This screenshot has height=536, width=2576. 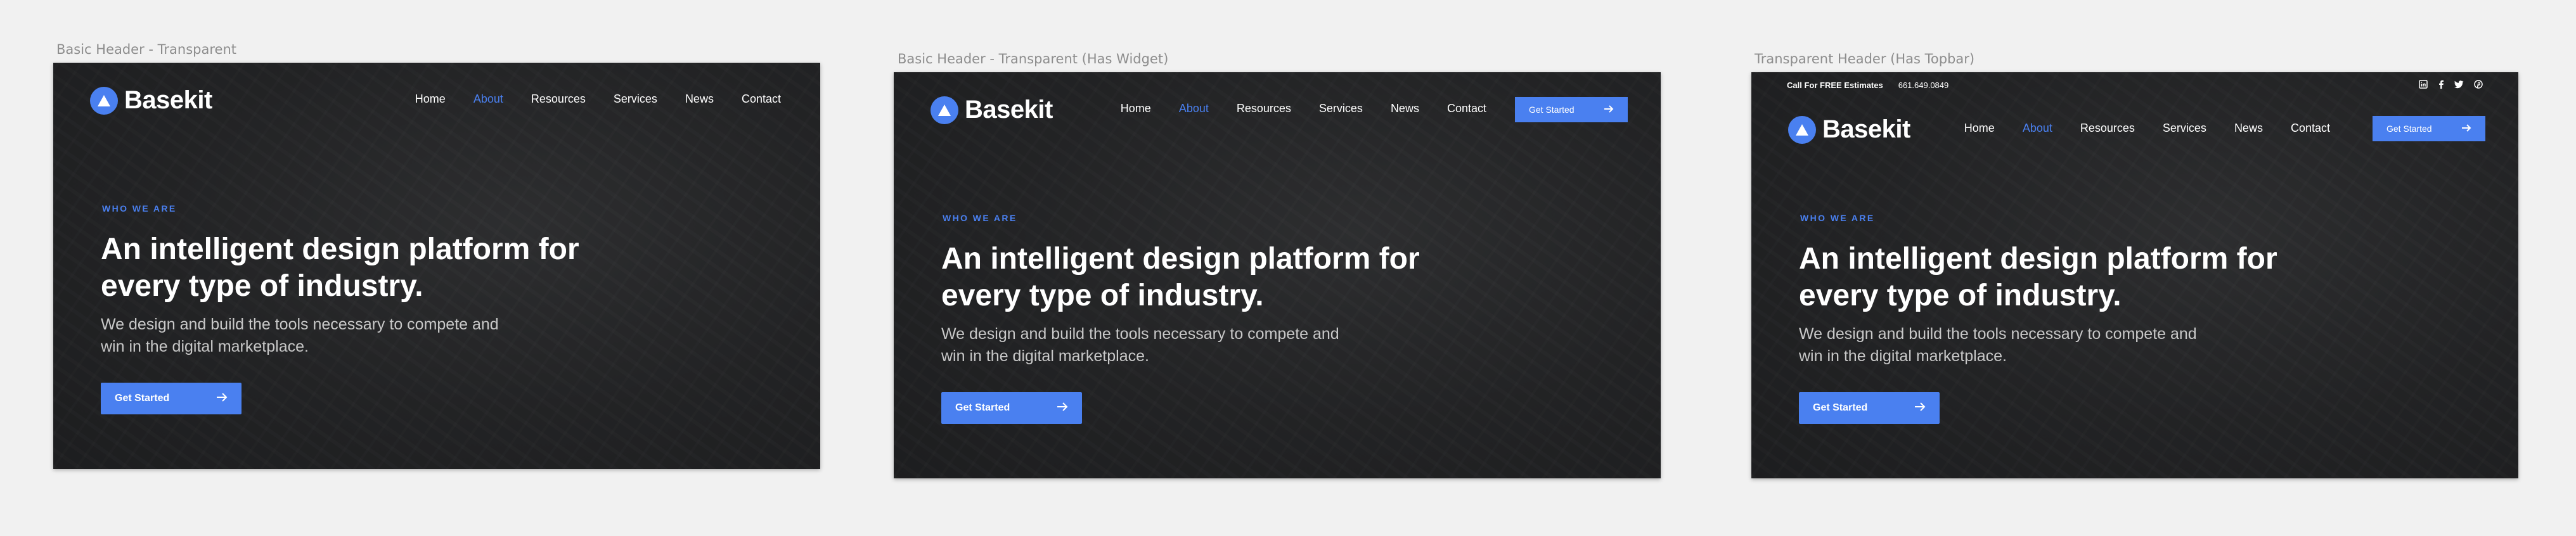 What do you see at coordinates (2423, 84) in the screenshot?
I see `linkedin-icon` at bounding box center [2423, 84].